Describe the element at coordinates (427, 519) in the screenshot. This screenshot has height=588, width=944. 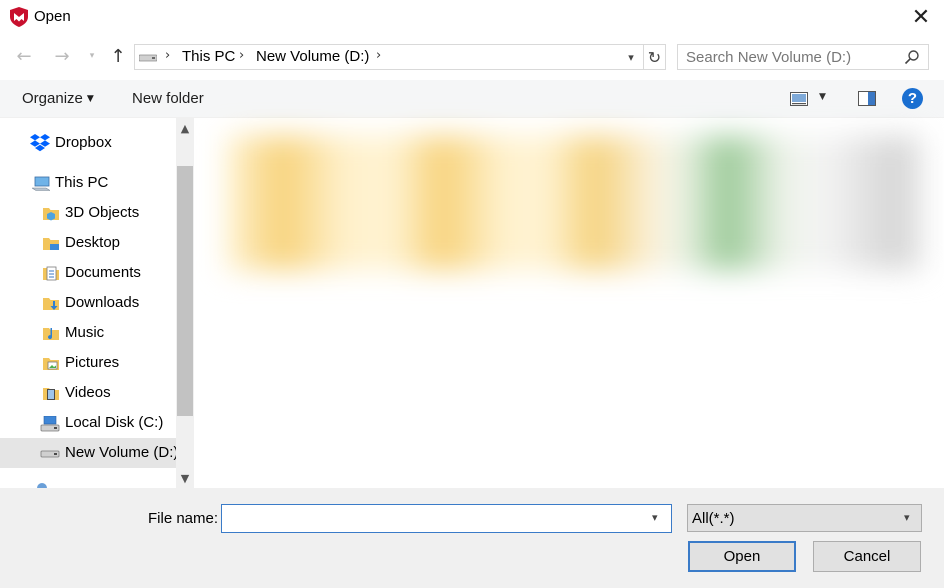
I see `file-name-input` at that location.